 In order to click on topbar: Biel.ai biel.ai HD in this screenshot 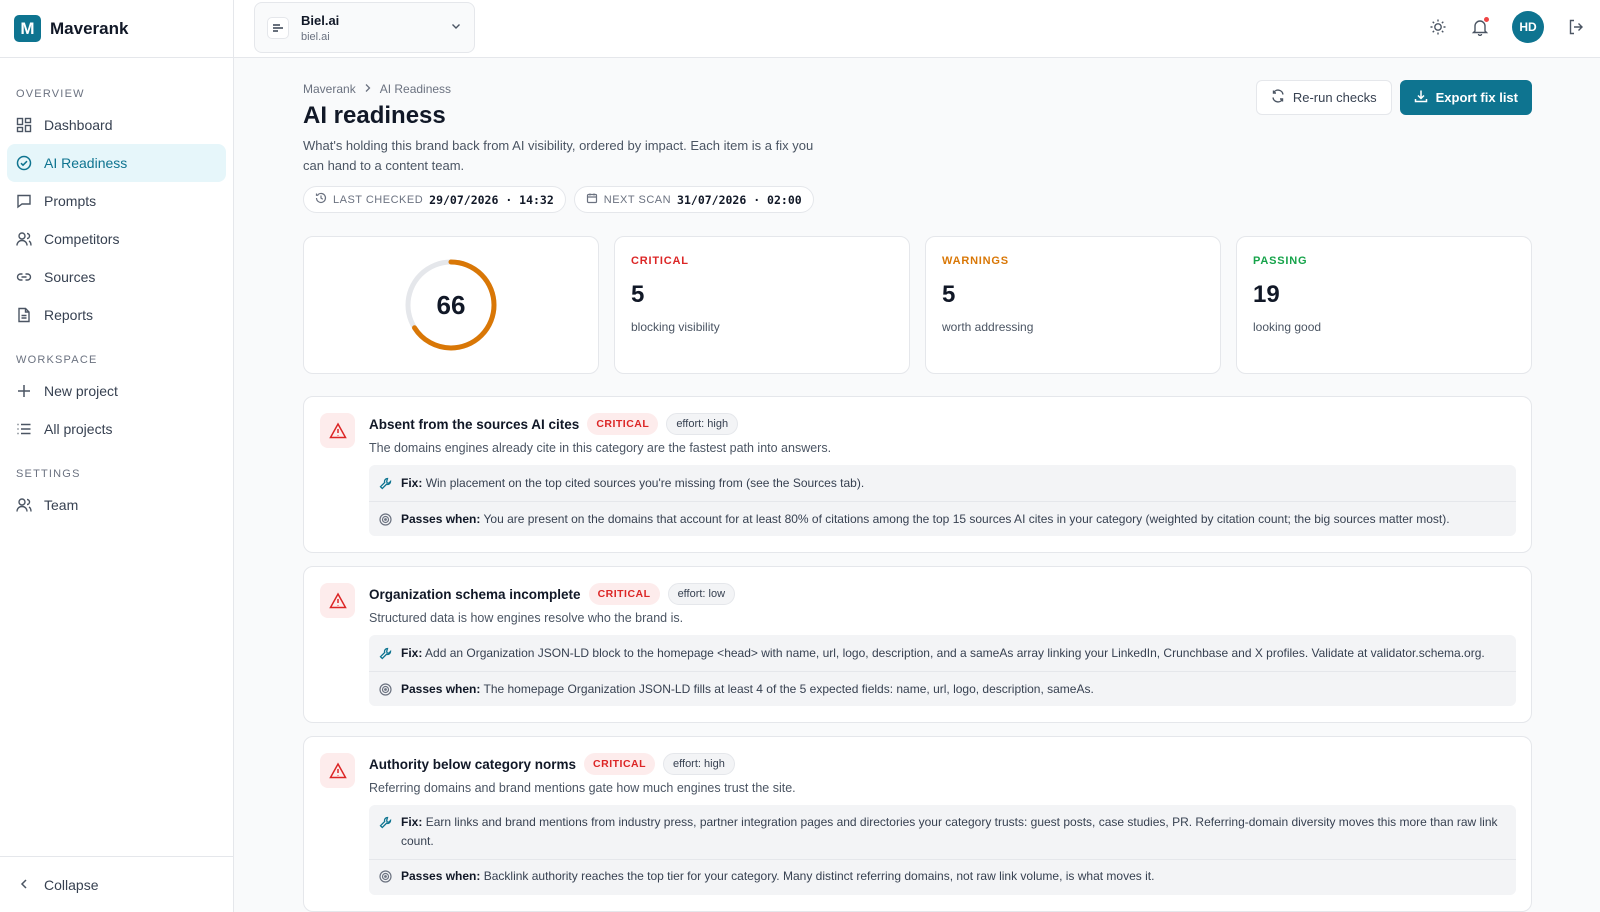, I will do `click(917, 29)`.